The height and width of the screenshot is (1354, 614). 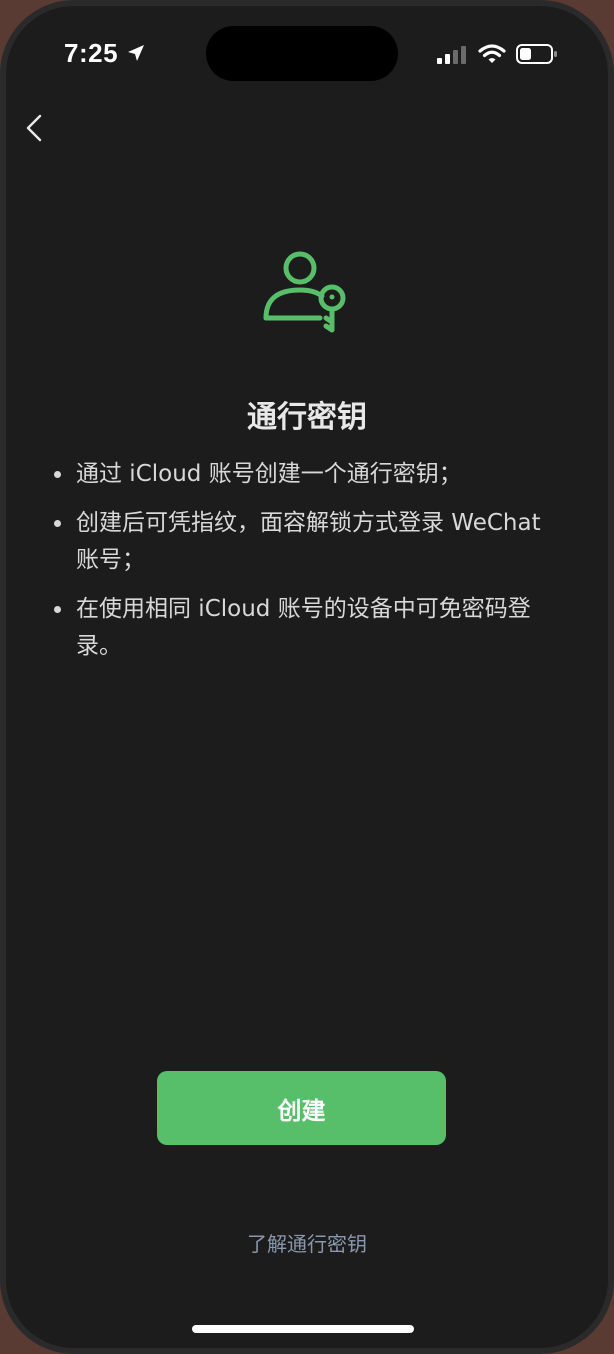 I want to click on location-arrow-icon, so click(x=136, y=53).